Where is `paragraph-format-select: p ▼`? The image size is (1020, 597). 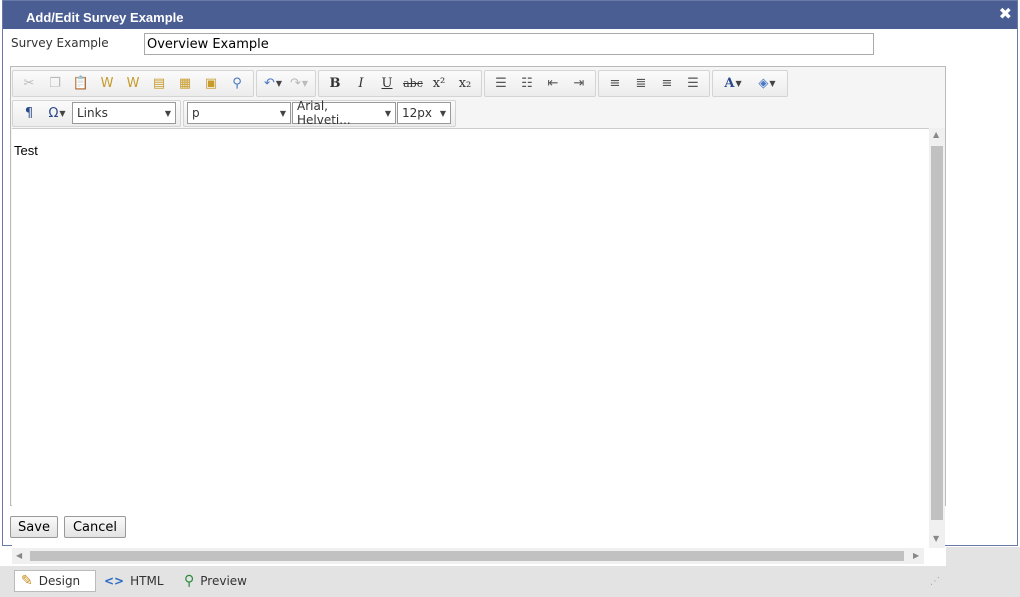
paragraph-format-select: p ▼ is located at coordinates (239, 113).